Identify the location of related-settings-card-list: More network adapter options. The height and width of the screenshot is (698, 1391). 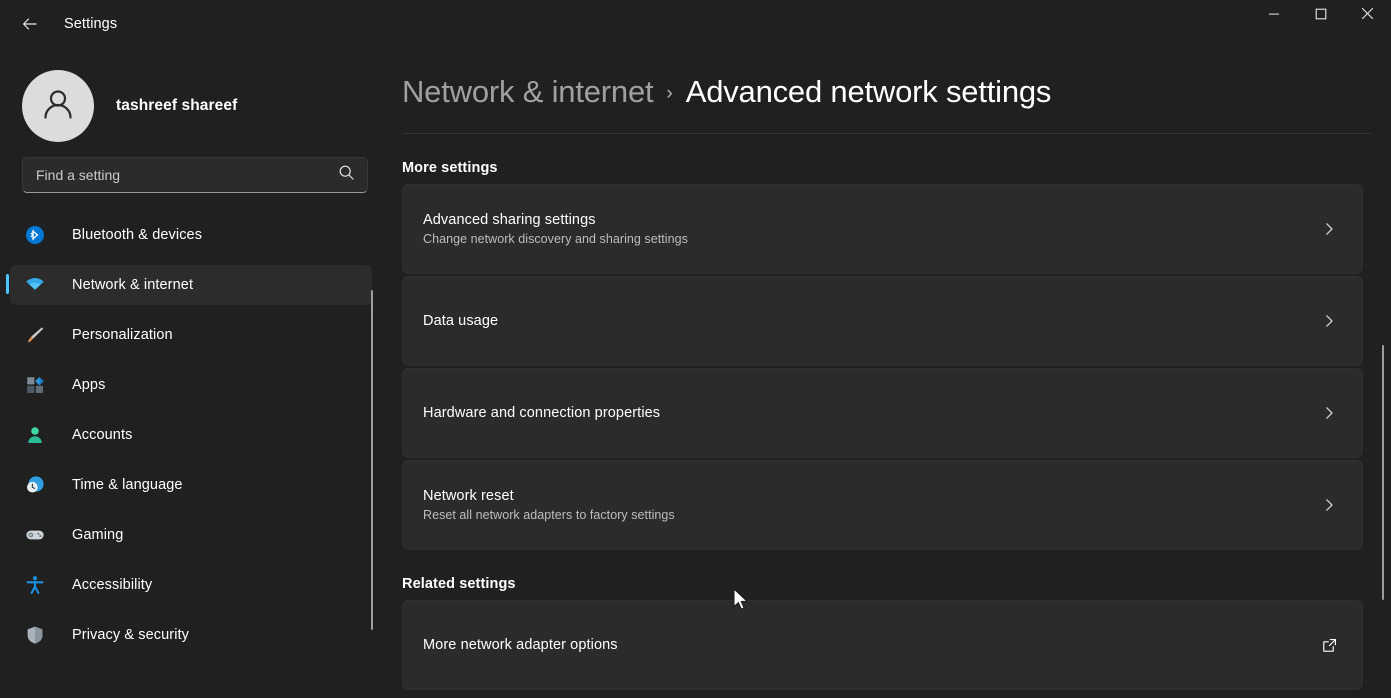
(882, 645).